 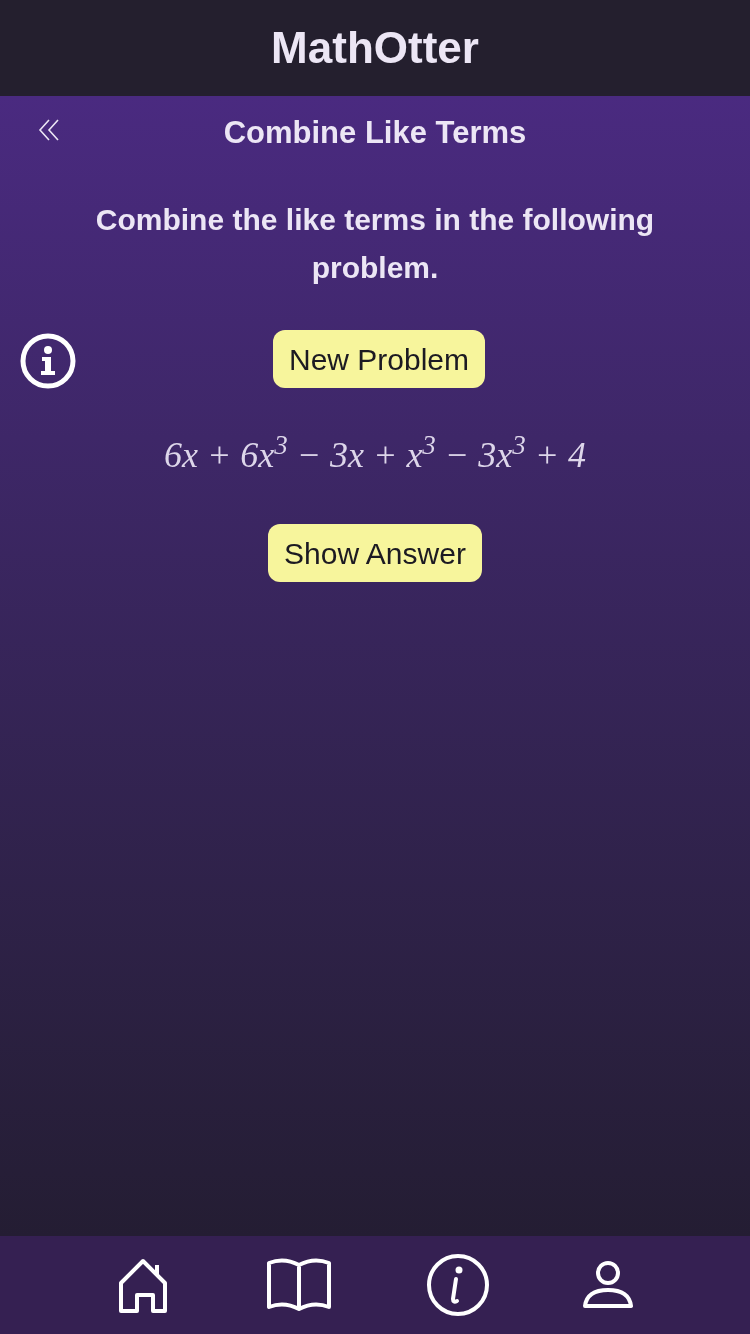 I want to click on show-answer-button: Show Answer, so click(x=375, y=553).